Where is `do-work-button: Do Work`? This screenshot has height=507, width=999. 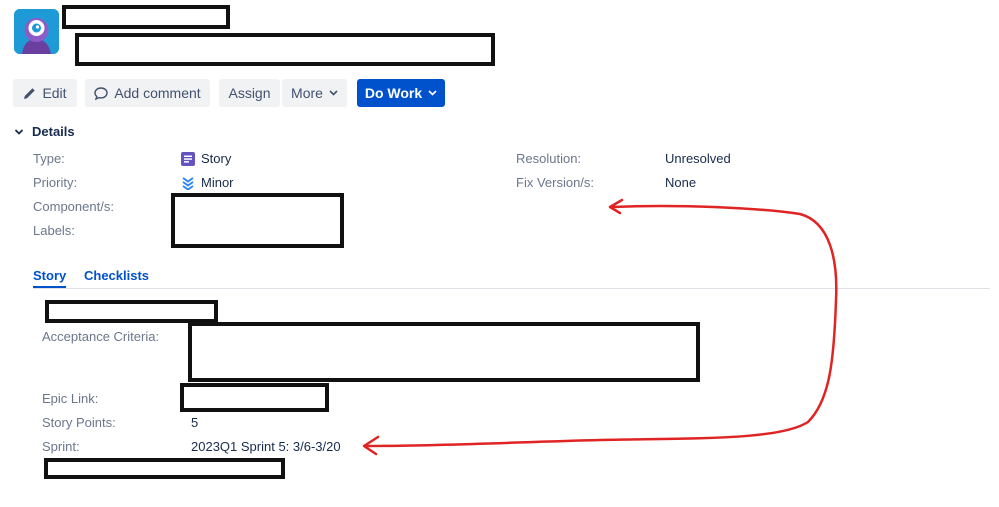
do-work-button: Do Work is located at coordinates (401, 93).